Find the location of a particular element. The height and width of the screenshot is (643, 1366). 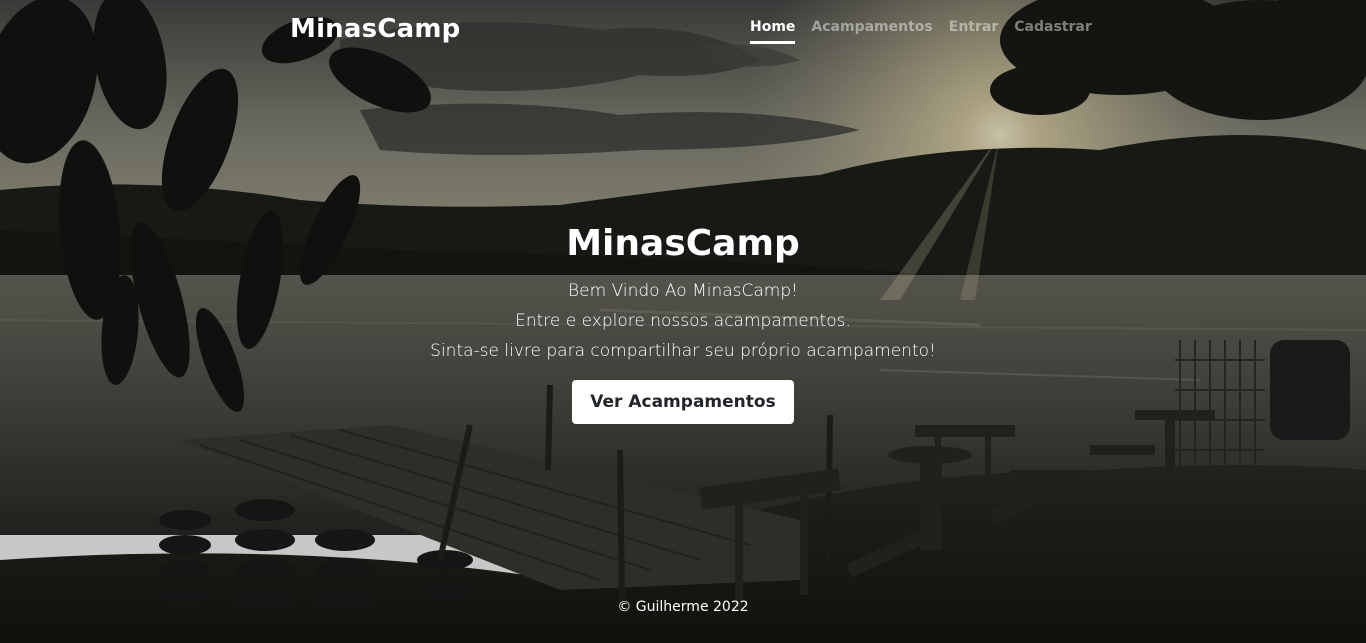

nav-links: Home Acampamentos Entrar Cadastrar is located at coordinates (921, 31).